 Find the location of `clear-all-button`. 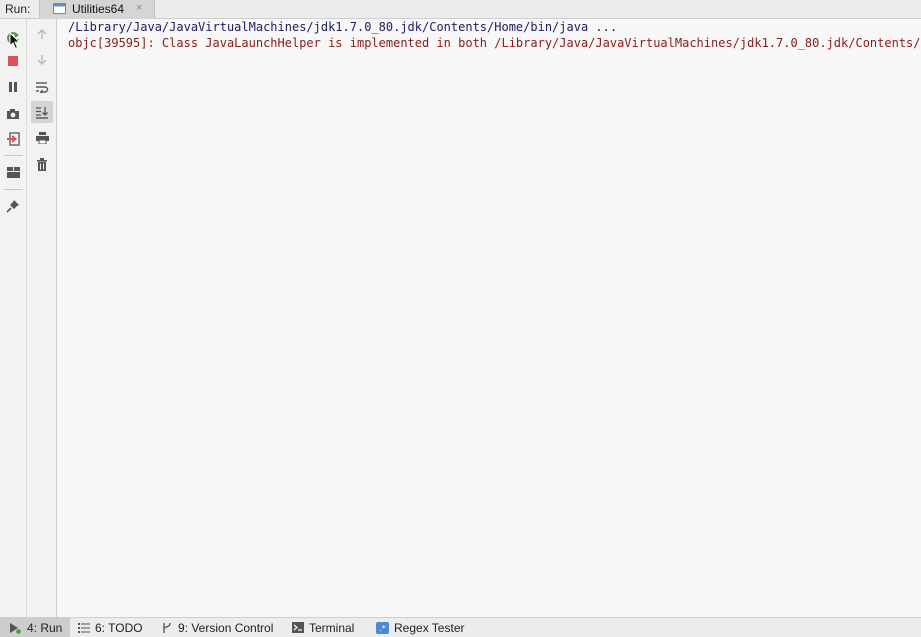

clear-all-button is located at coordinates (42, 164).